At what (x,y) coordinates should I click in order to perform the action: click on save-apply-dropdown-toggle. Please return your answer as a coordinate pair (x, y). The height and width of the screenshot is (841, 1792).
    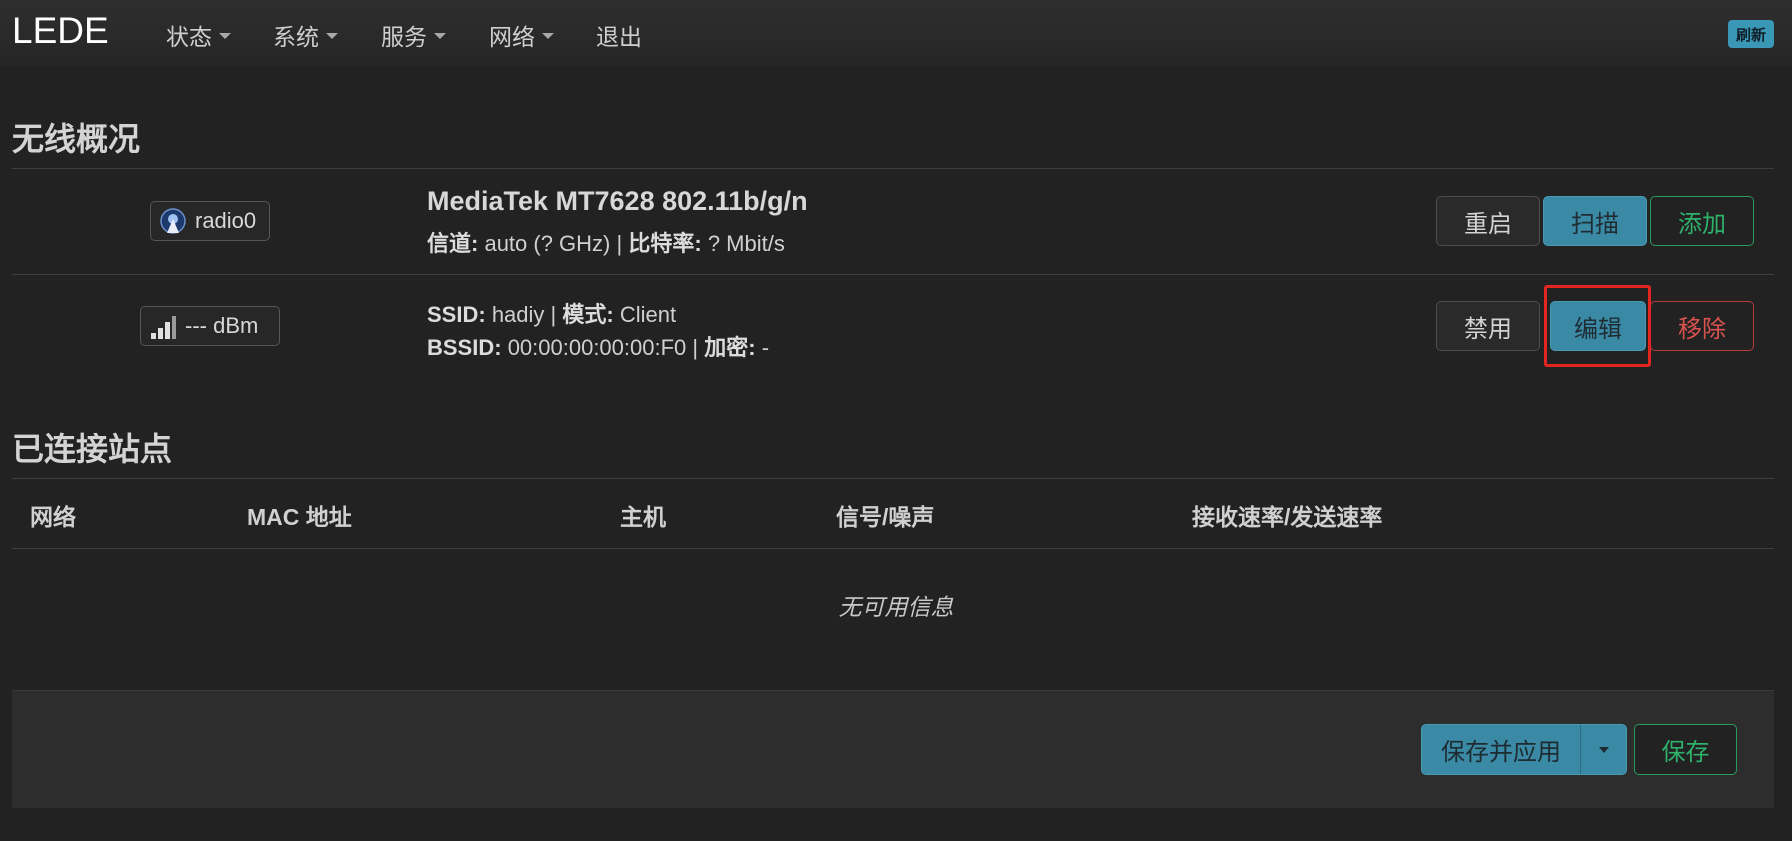
    Looking at the image, I should click on (1603, 749).